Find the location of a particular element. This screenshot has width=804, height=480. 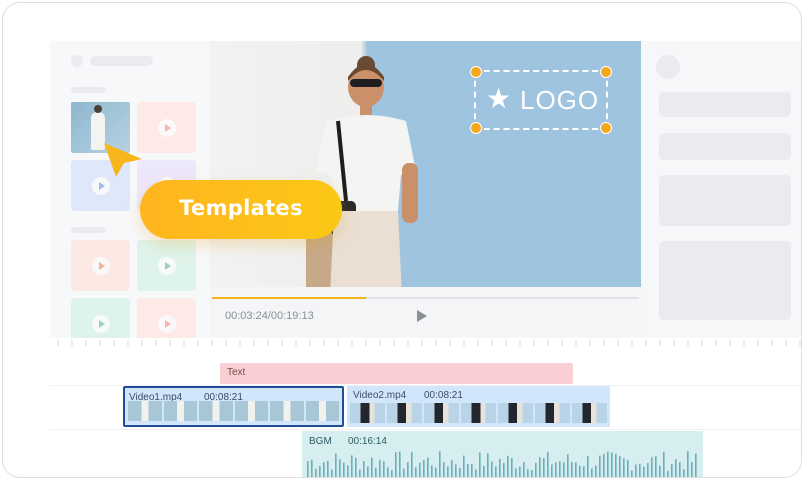

sidebar-title-placeholder is located at coordinates (121, 61).